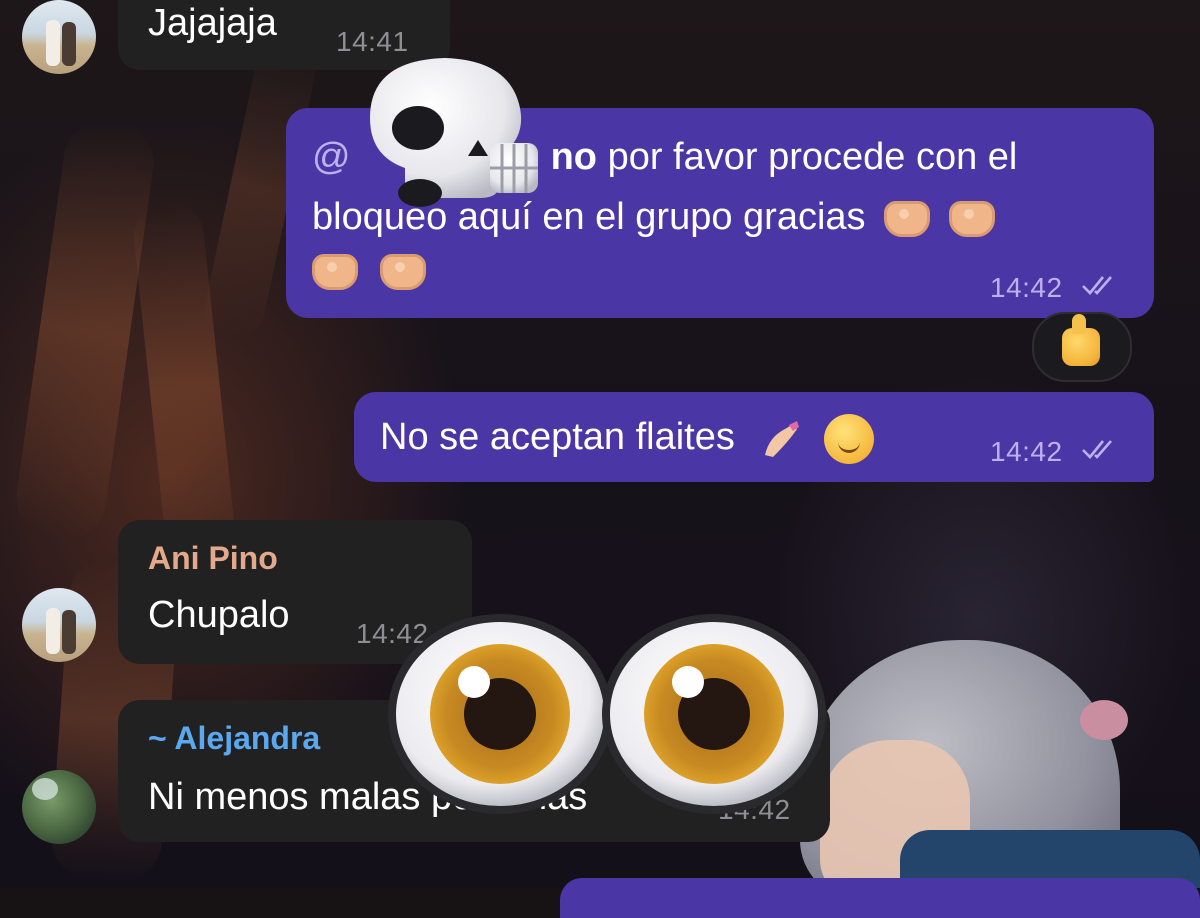  Describe the element at coordinates (331, 157) in the screenshot. I see `mention-prefix: @` at that location.